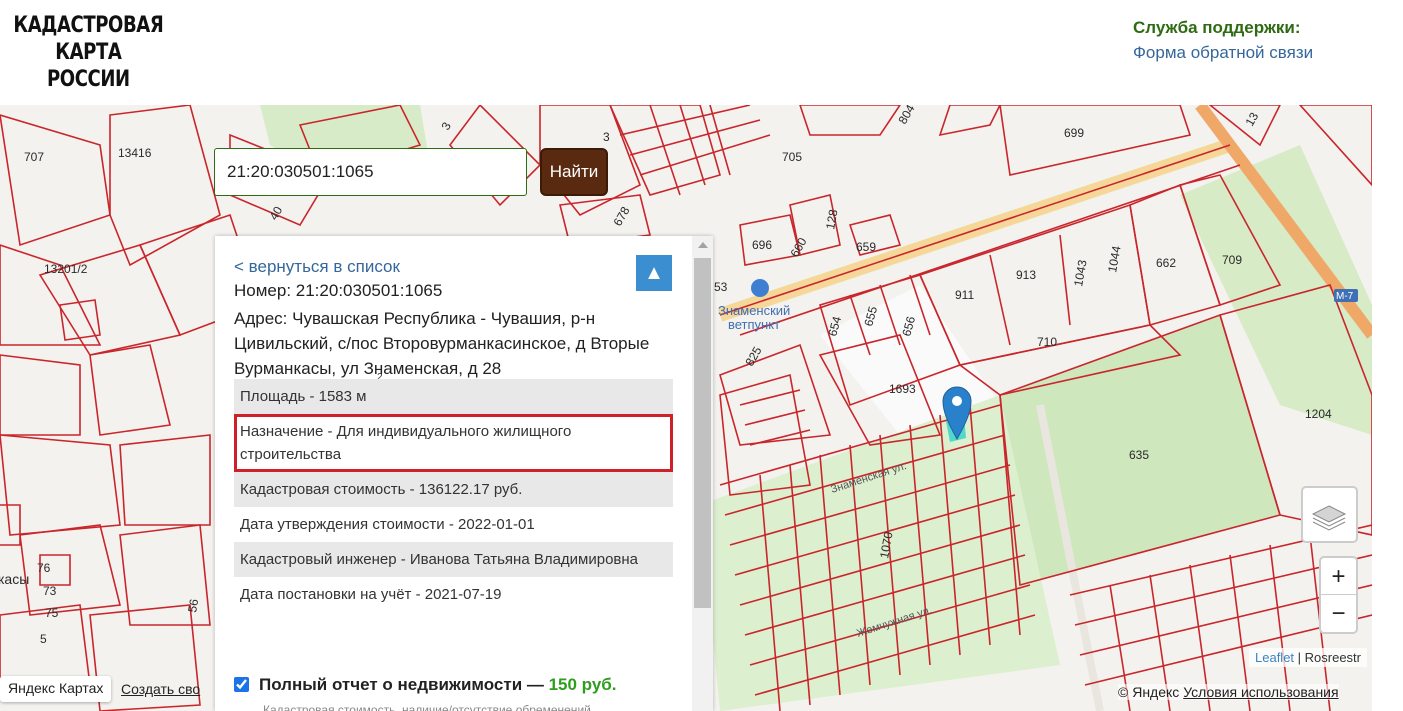 The height and width of the screenshot is (711, 1403). What do you see at coordinates (754, 324) in the screenshot?
I see `poi-label: ветпункт` at bounding box center [754, 324].